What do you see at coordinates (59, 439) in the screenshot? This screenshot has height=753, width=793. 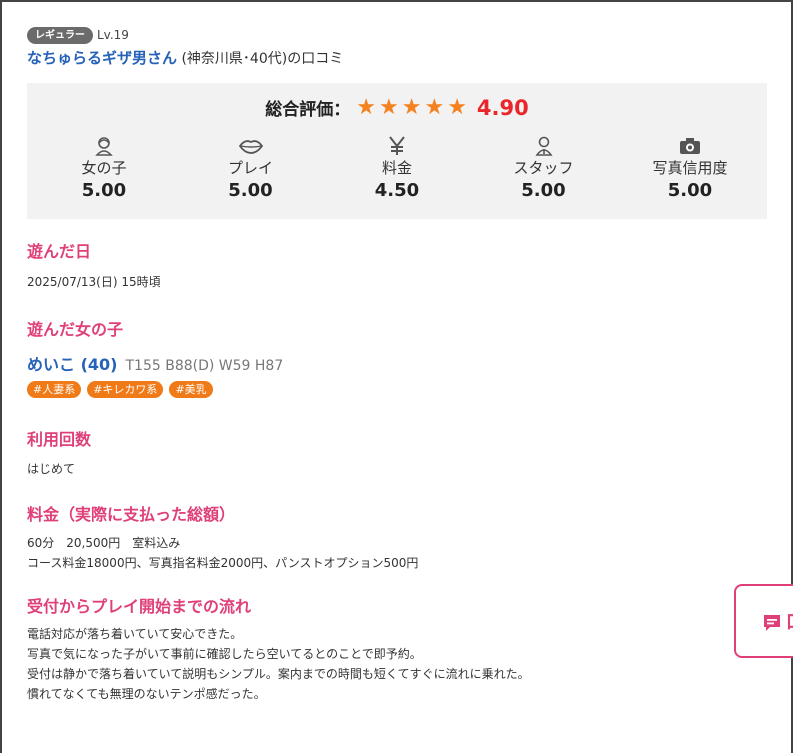 I see `section-title: 利用回数` at bounding box center [59, 439].